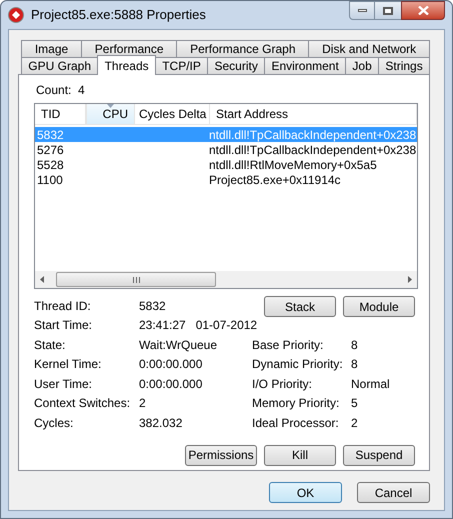  Describe the element at coordinates (110, 114) in the screenshot. I see `column-header: CPU` at that location.